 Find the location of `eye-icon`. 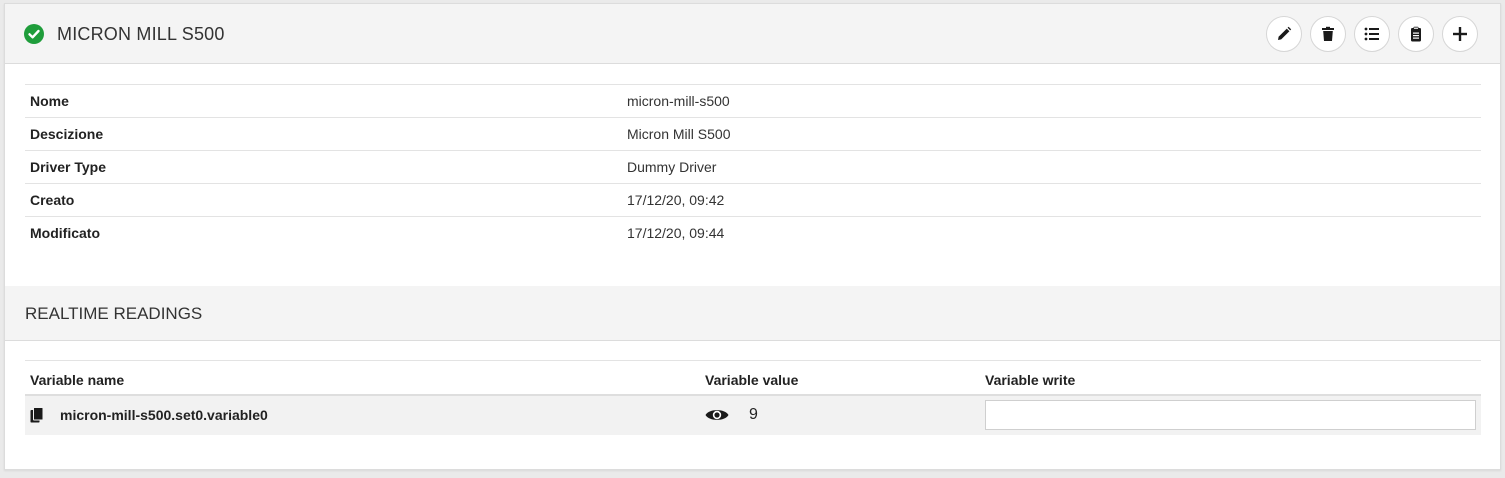

eye-icon is located at coordinates (717, 415).